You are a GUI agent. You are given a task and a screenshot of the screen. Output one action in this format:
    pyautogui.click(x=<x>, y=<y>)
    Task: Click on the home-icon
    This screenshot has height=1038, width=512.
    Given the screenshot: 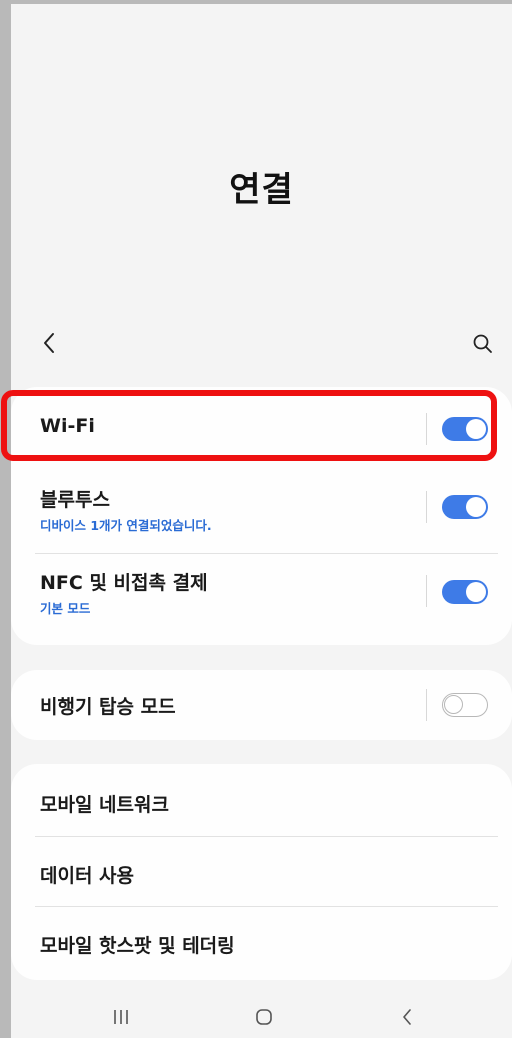 What is the action you would take?
    pyautogui.click(x=264, y=1017)
    